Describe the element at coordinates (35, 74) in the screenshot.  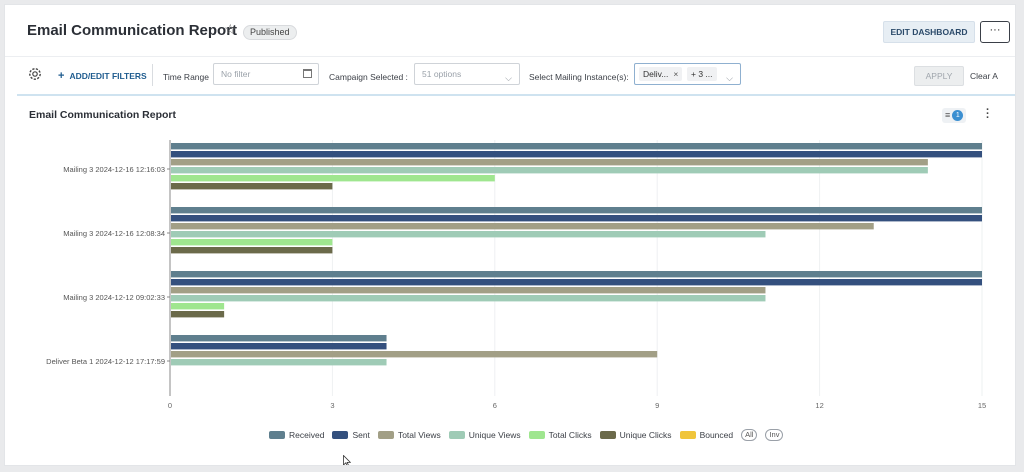
I see `gear-icon` at that location.